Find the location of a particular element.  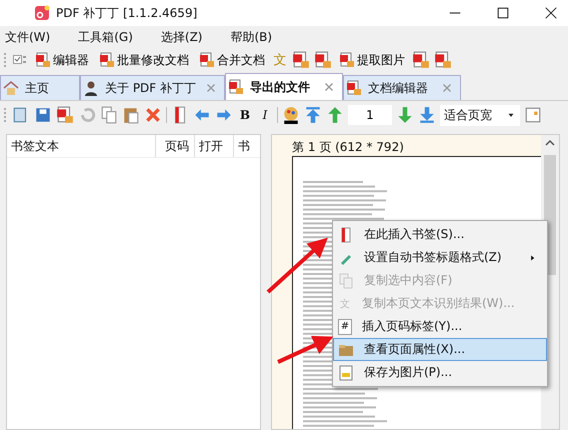

zoom-dropdown: 适合页宽 is located at coordinates (480, 115).